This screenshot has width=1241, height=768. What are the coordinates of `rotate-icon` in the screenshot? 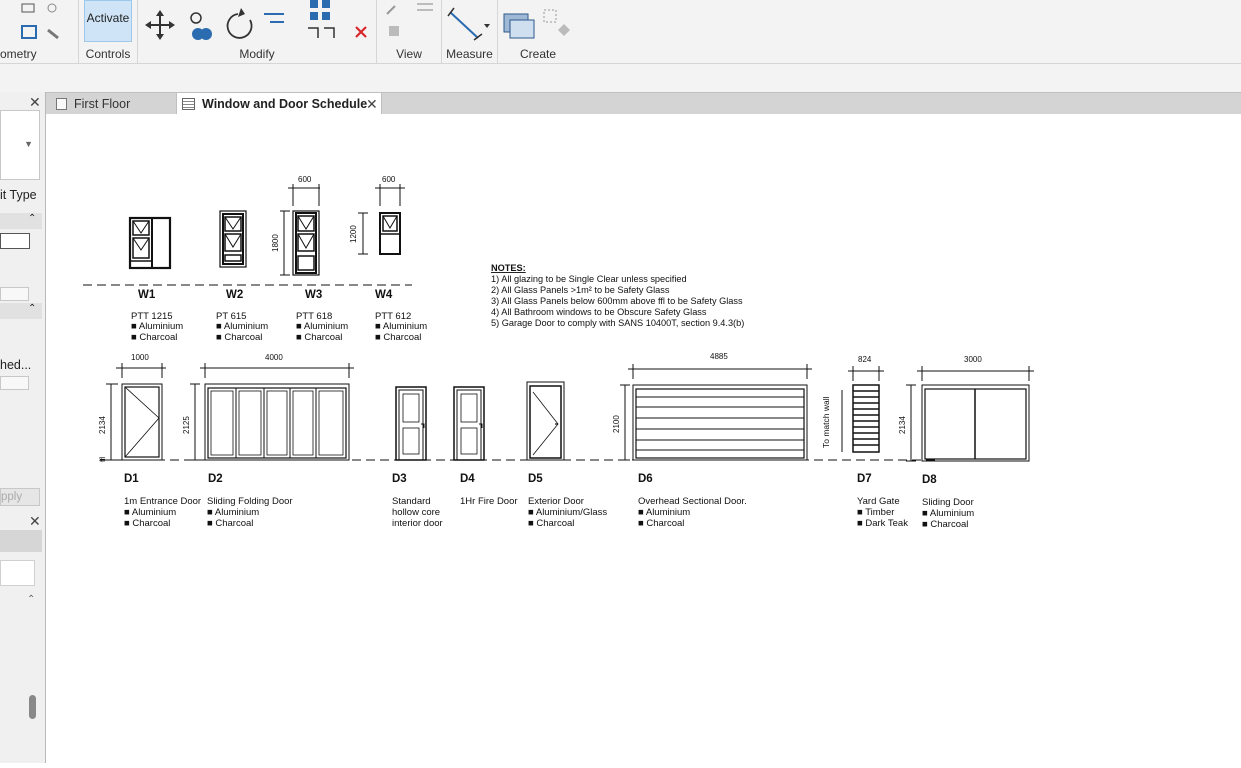 It's located at (239, 23).